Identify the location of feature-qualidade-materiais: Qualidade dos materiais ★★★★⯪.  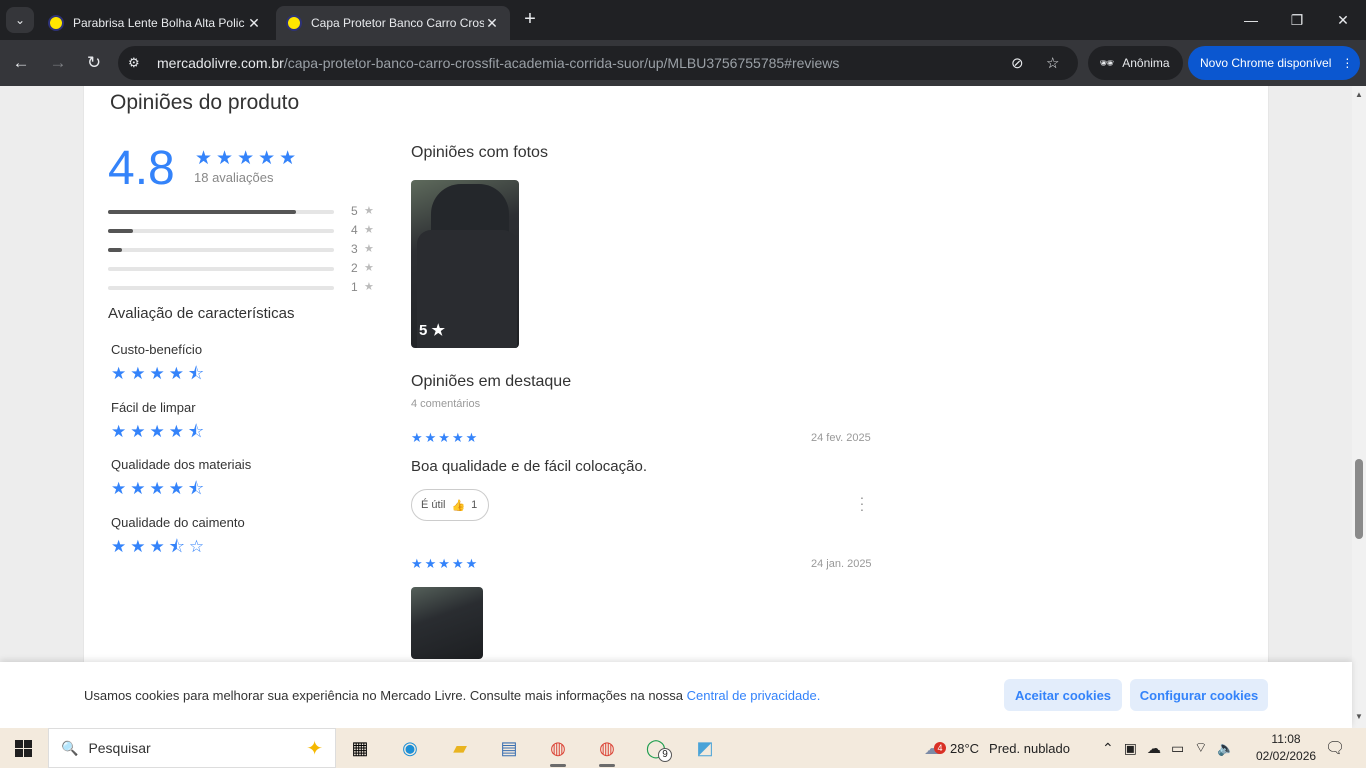
(181, 481).